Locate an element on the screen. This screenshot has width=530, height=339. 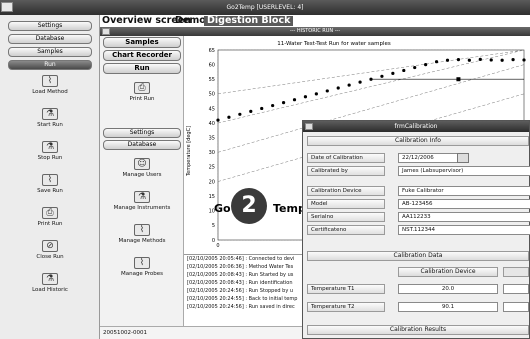
close-run-label: Close Run is located at coordinates (50, 257).